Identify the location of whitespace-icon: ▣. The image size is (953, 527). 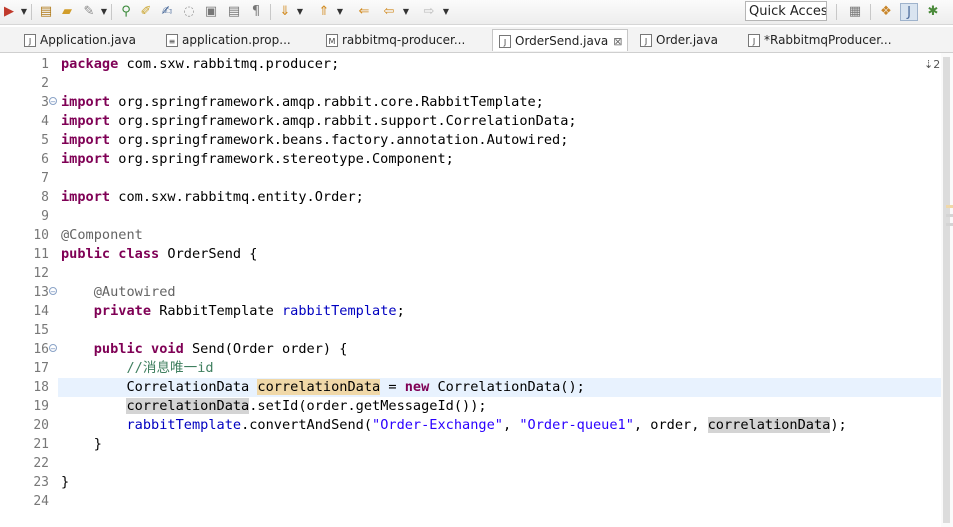
(211, 12).